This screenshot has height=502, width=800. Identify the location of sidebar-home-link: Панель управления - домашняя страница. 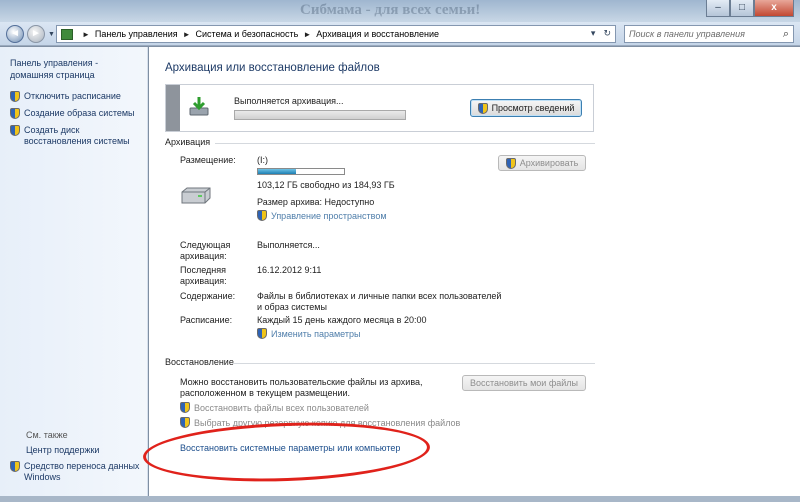
(75, 69).